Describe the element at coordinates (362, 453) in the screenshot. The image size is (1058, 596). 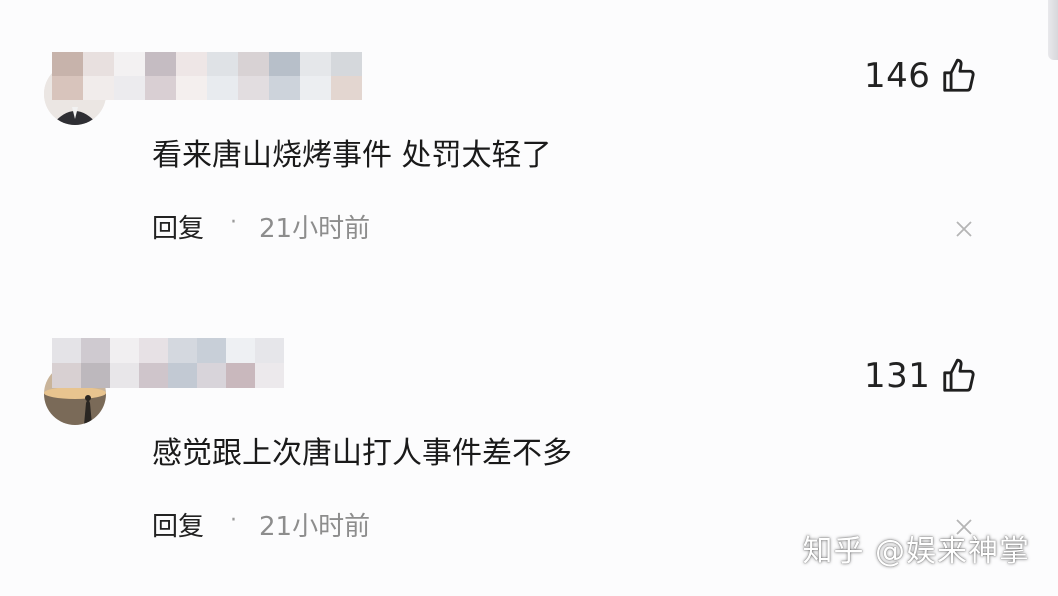
I see `comment-text: 感觉跟上次唐山打人事件差不多` at that location.